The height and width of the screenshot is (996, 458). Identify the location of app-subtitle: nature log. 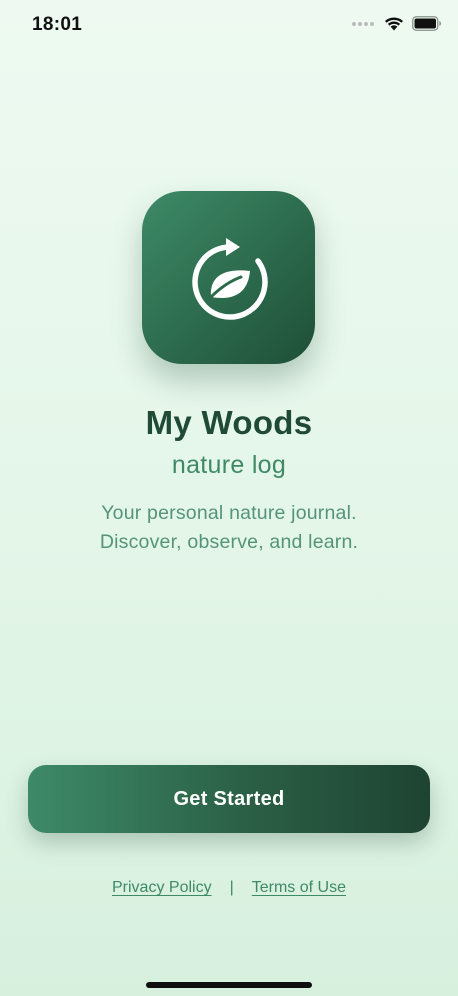
(229, 465).